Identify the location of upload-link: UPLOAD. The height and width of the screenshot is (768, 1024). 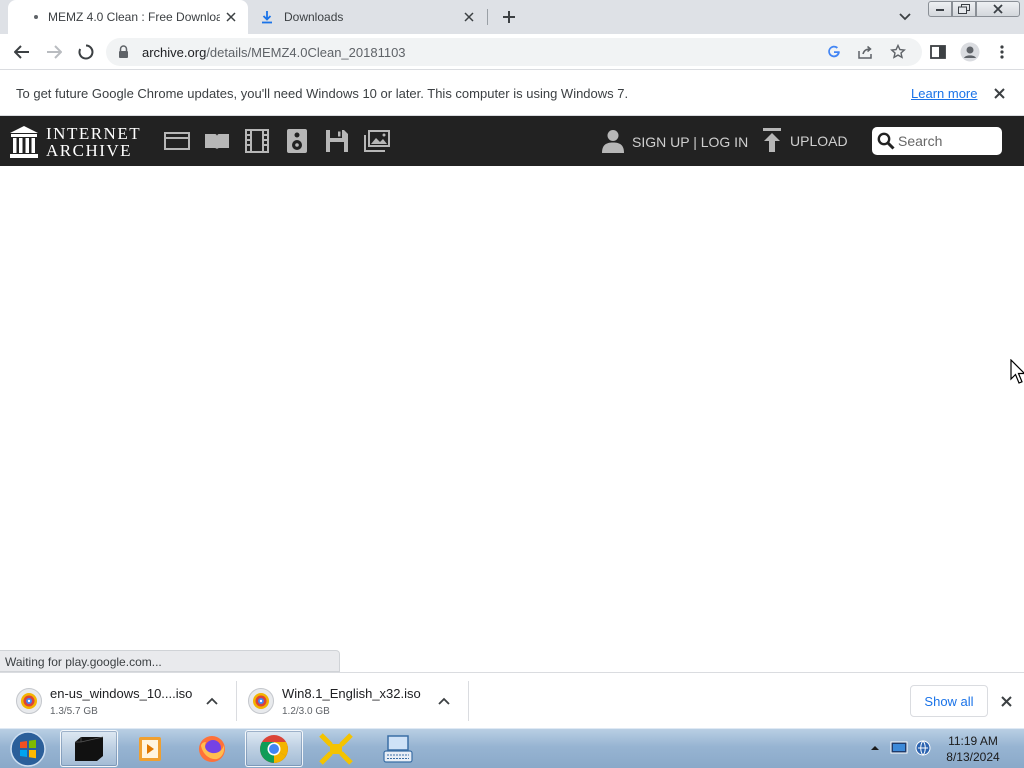
(805, 140).